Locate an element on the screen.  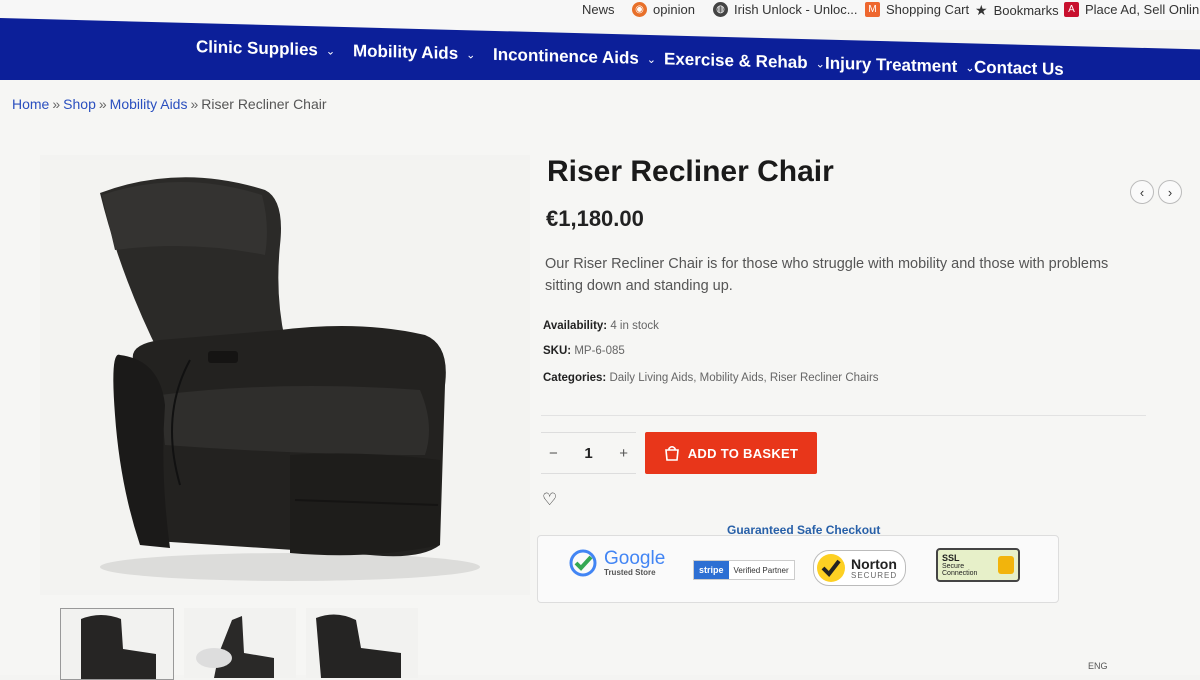
nav-label: Mobility Aids is located at coordinates (406, 52).